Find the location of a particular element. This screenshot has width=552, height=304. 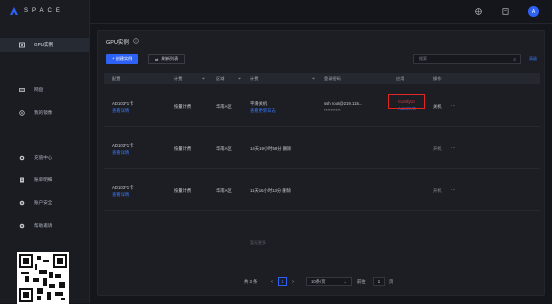

search-icon: ⌕ is located at coordinates (514, 60).